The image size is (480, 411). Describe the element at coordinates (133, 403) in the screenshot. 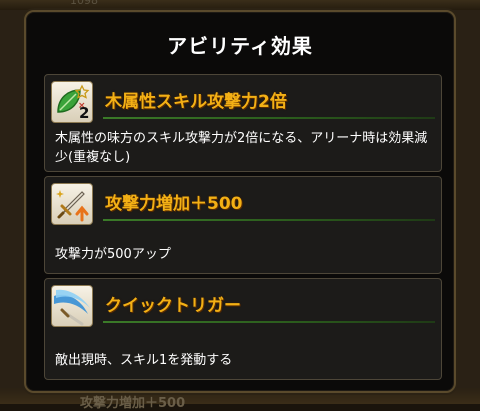

I see `background-bottom-text: 攻撃力増加＋500` at that location.